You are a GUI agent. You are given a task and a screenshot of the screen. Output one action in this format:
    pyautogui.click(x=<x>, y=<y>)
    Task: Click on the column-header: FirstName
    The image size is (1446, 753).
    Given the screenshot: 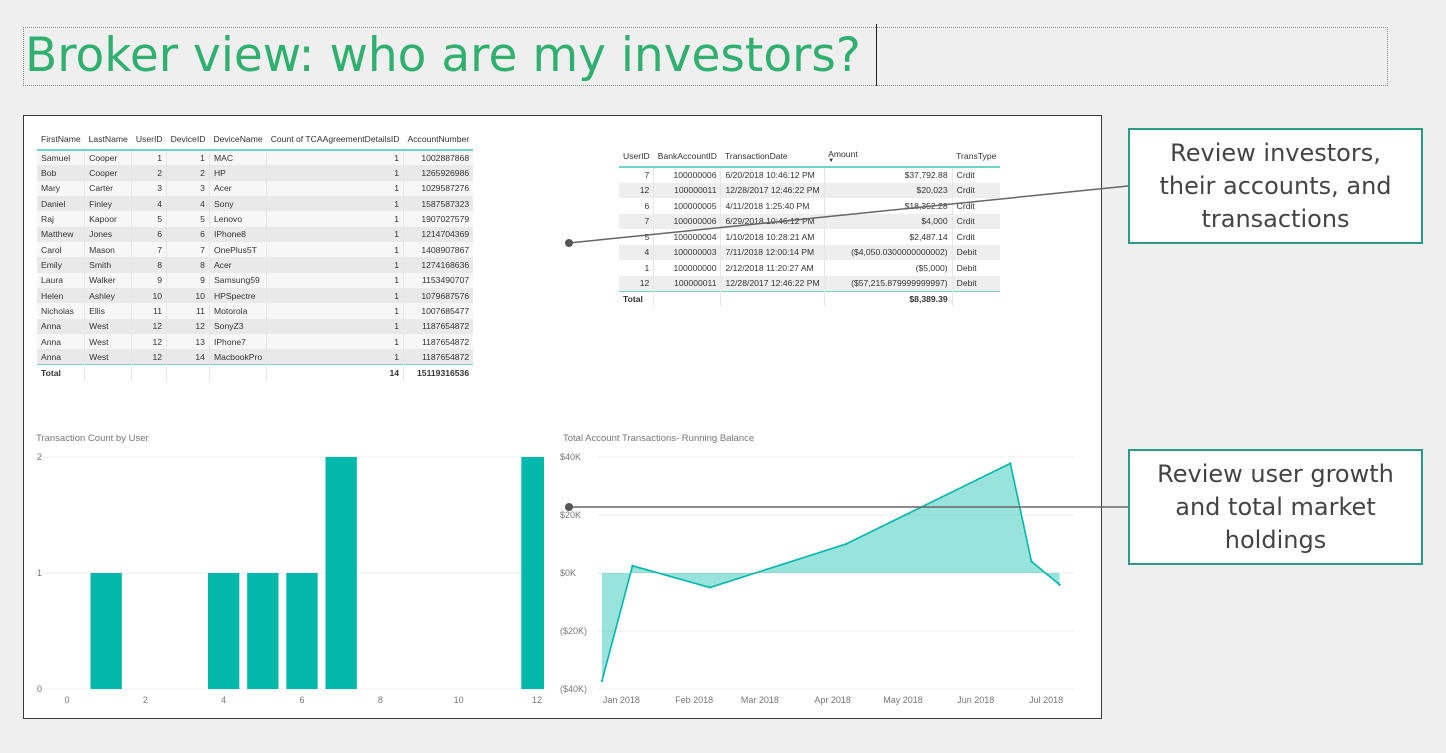 What is the action you would take?
    pyautogui.click(x=61, y=139)
    